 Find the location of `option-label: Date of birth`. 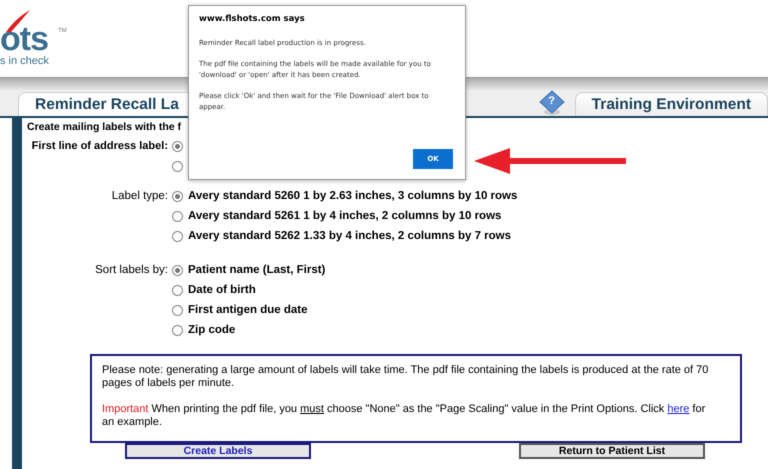

option-label: Date of birth is located at coordinates (222, 290).